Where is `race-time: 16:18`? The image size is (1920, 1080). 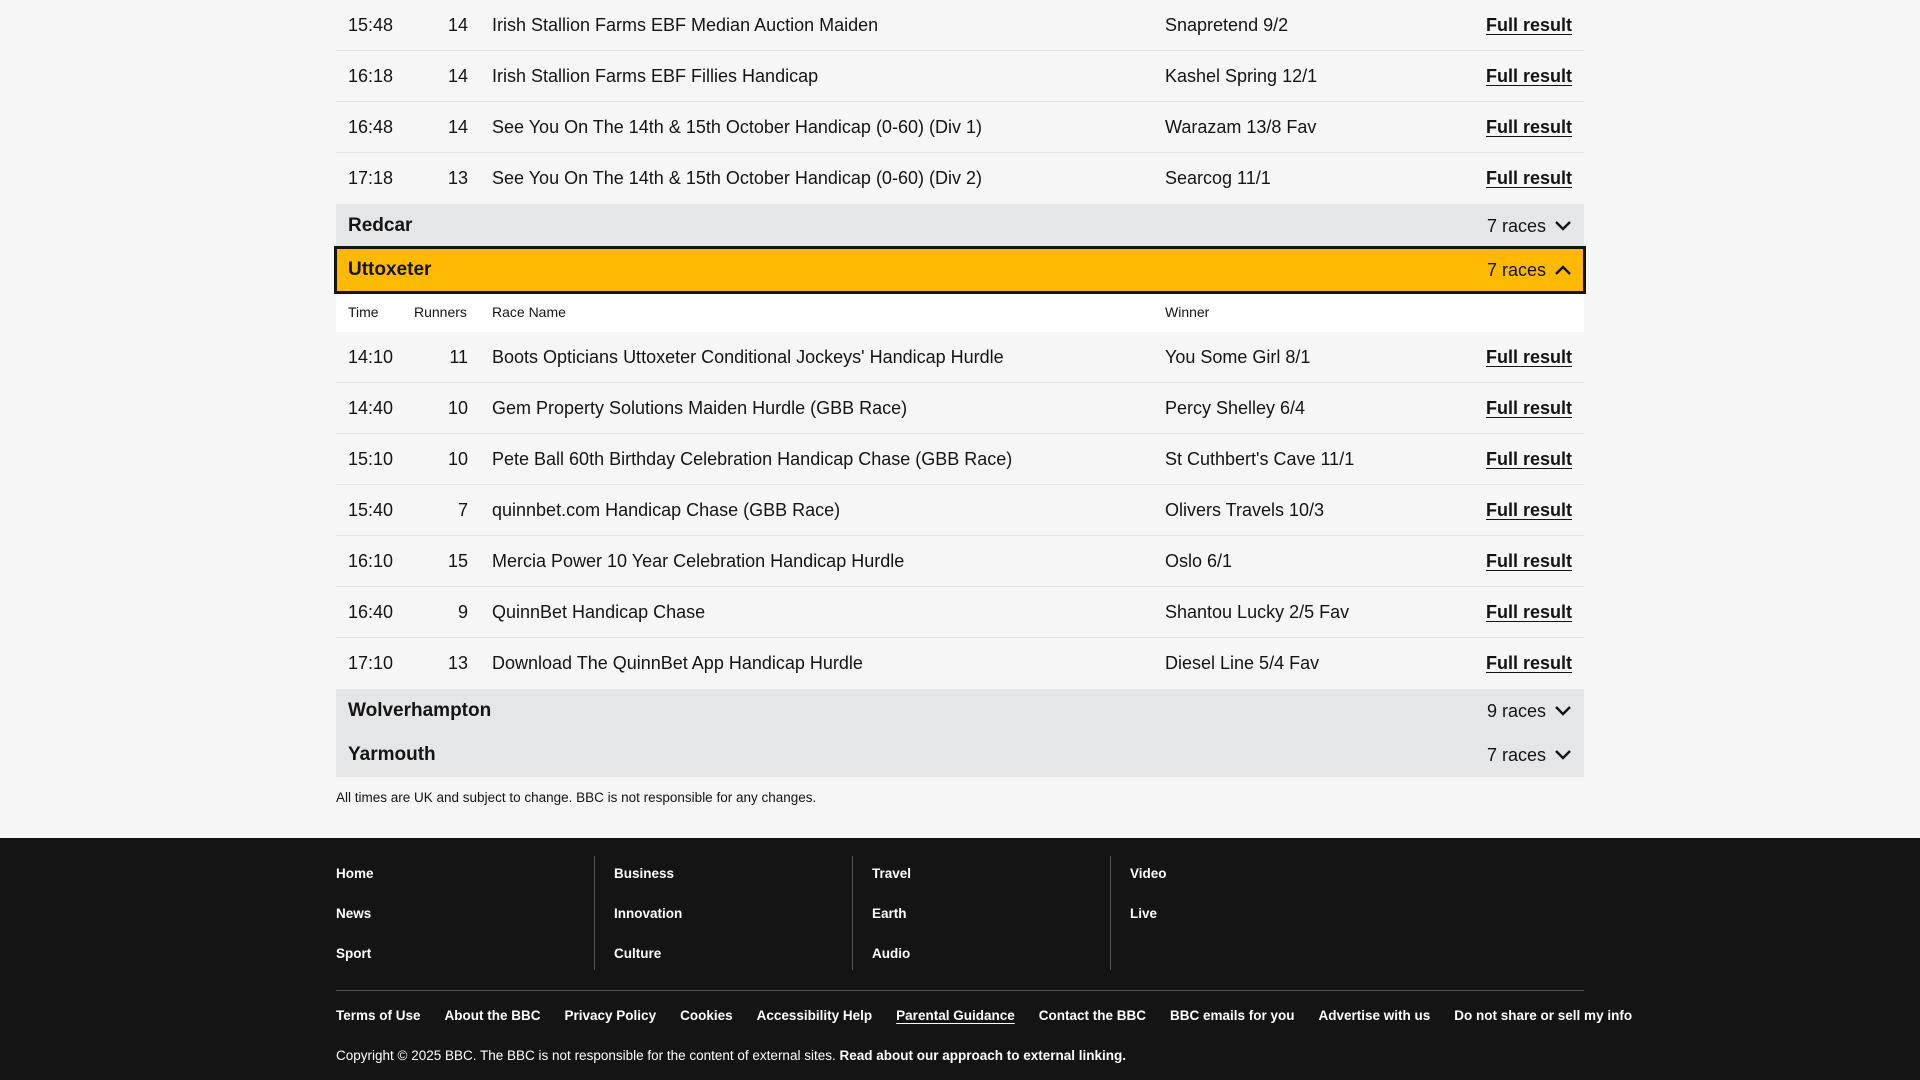 race-time: 16:18 is located at coordinates (371, 75).